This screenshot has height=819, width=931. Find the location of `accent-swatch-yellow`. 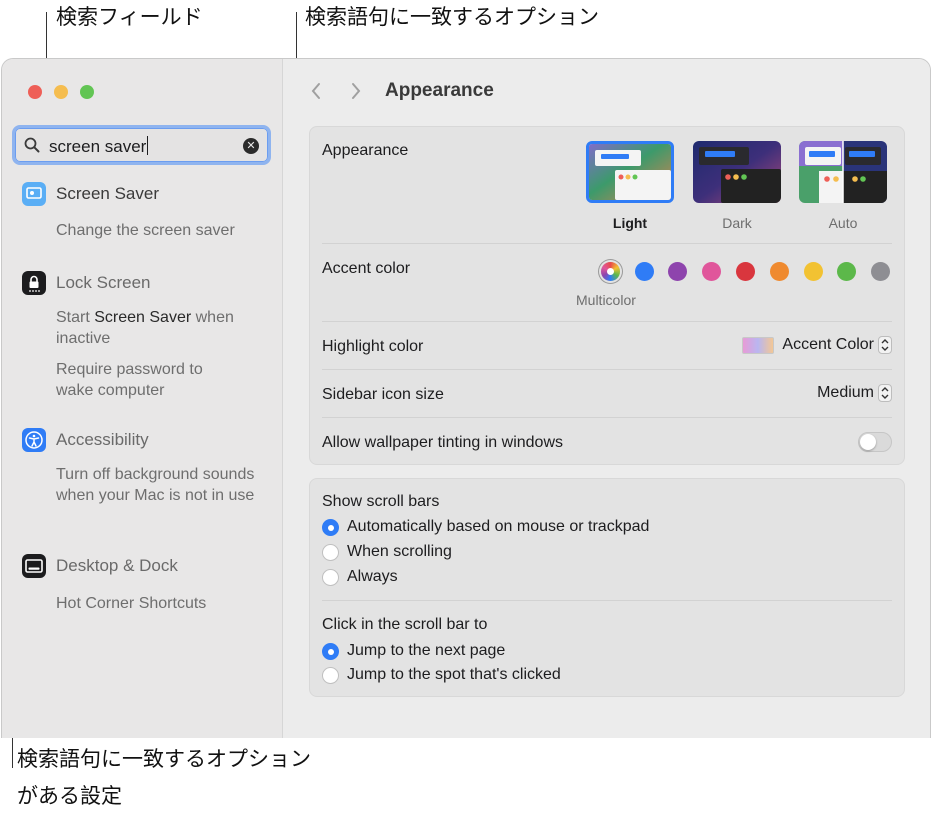

accent-swatch-yellow is located at coordinates (813, 271).